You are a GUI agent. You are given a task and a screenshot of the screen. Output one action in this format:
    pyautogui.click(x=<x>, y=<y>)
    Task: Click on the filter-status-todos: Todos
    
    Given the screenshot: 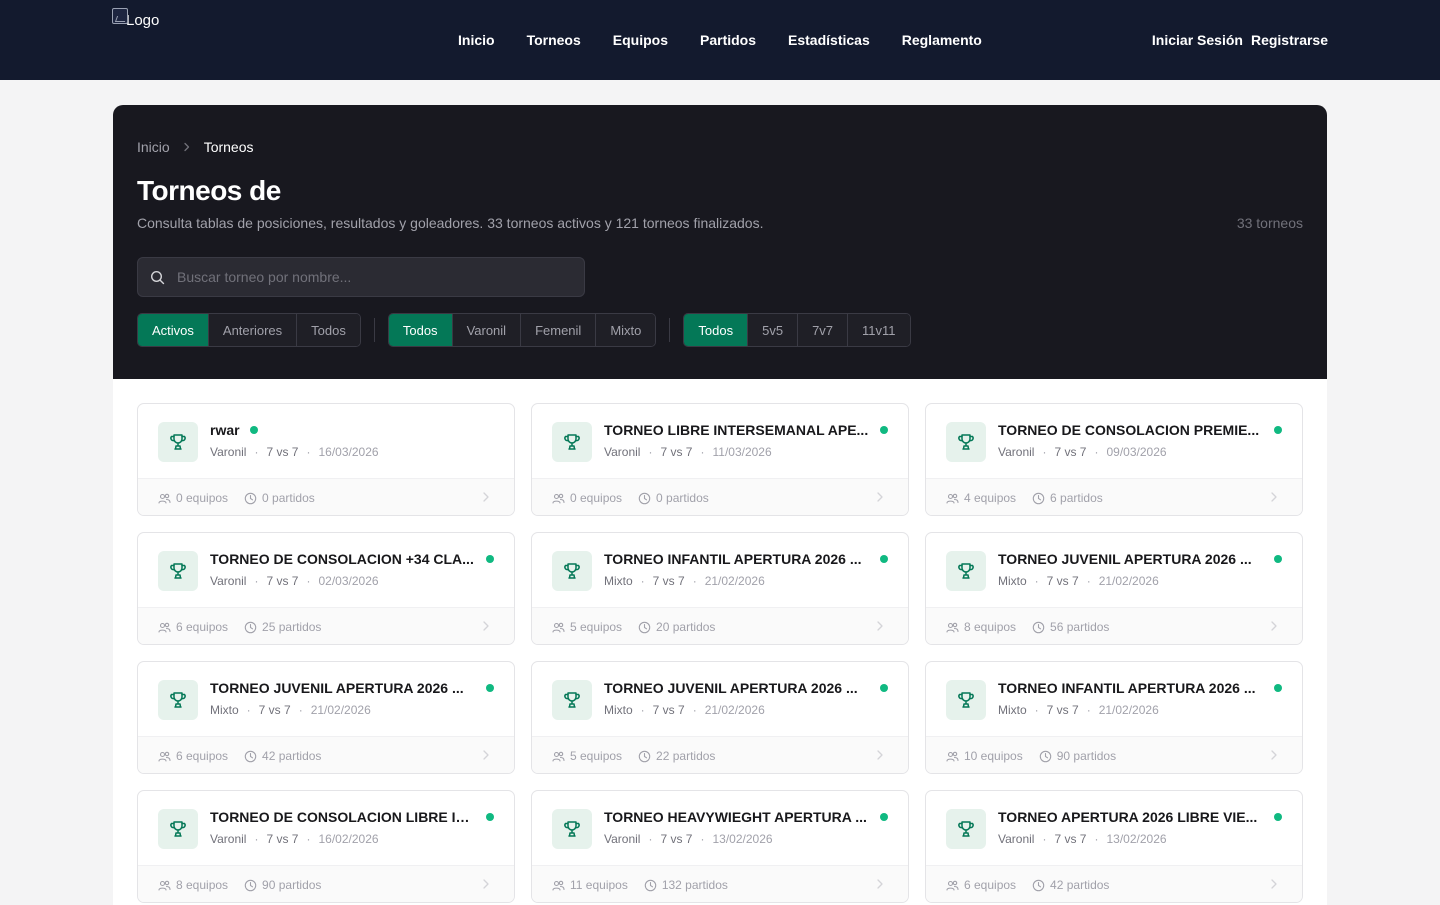 What is the action you would take?
    pyautogui.click(x=328, y=330)
    